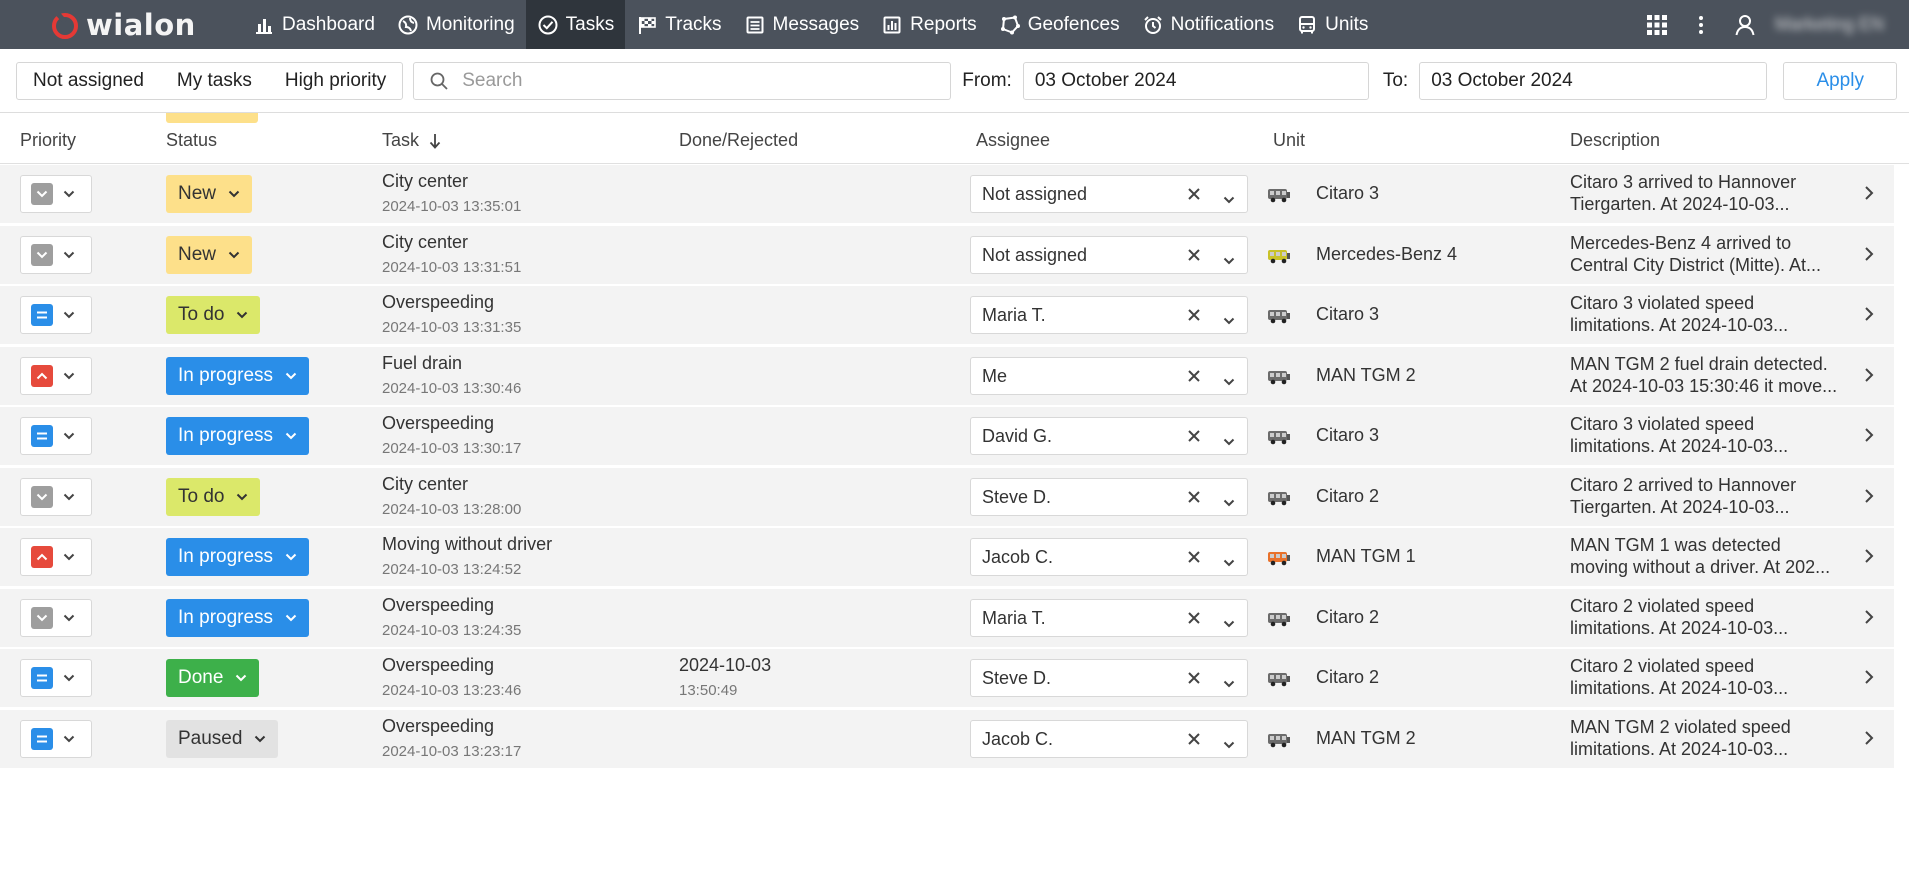 The image size is (1909, 889). Describe the element at coordinates (222, 739) in the screenshot. I see `status-dropdown: Paused` at that location.